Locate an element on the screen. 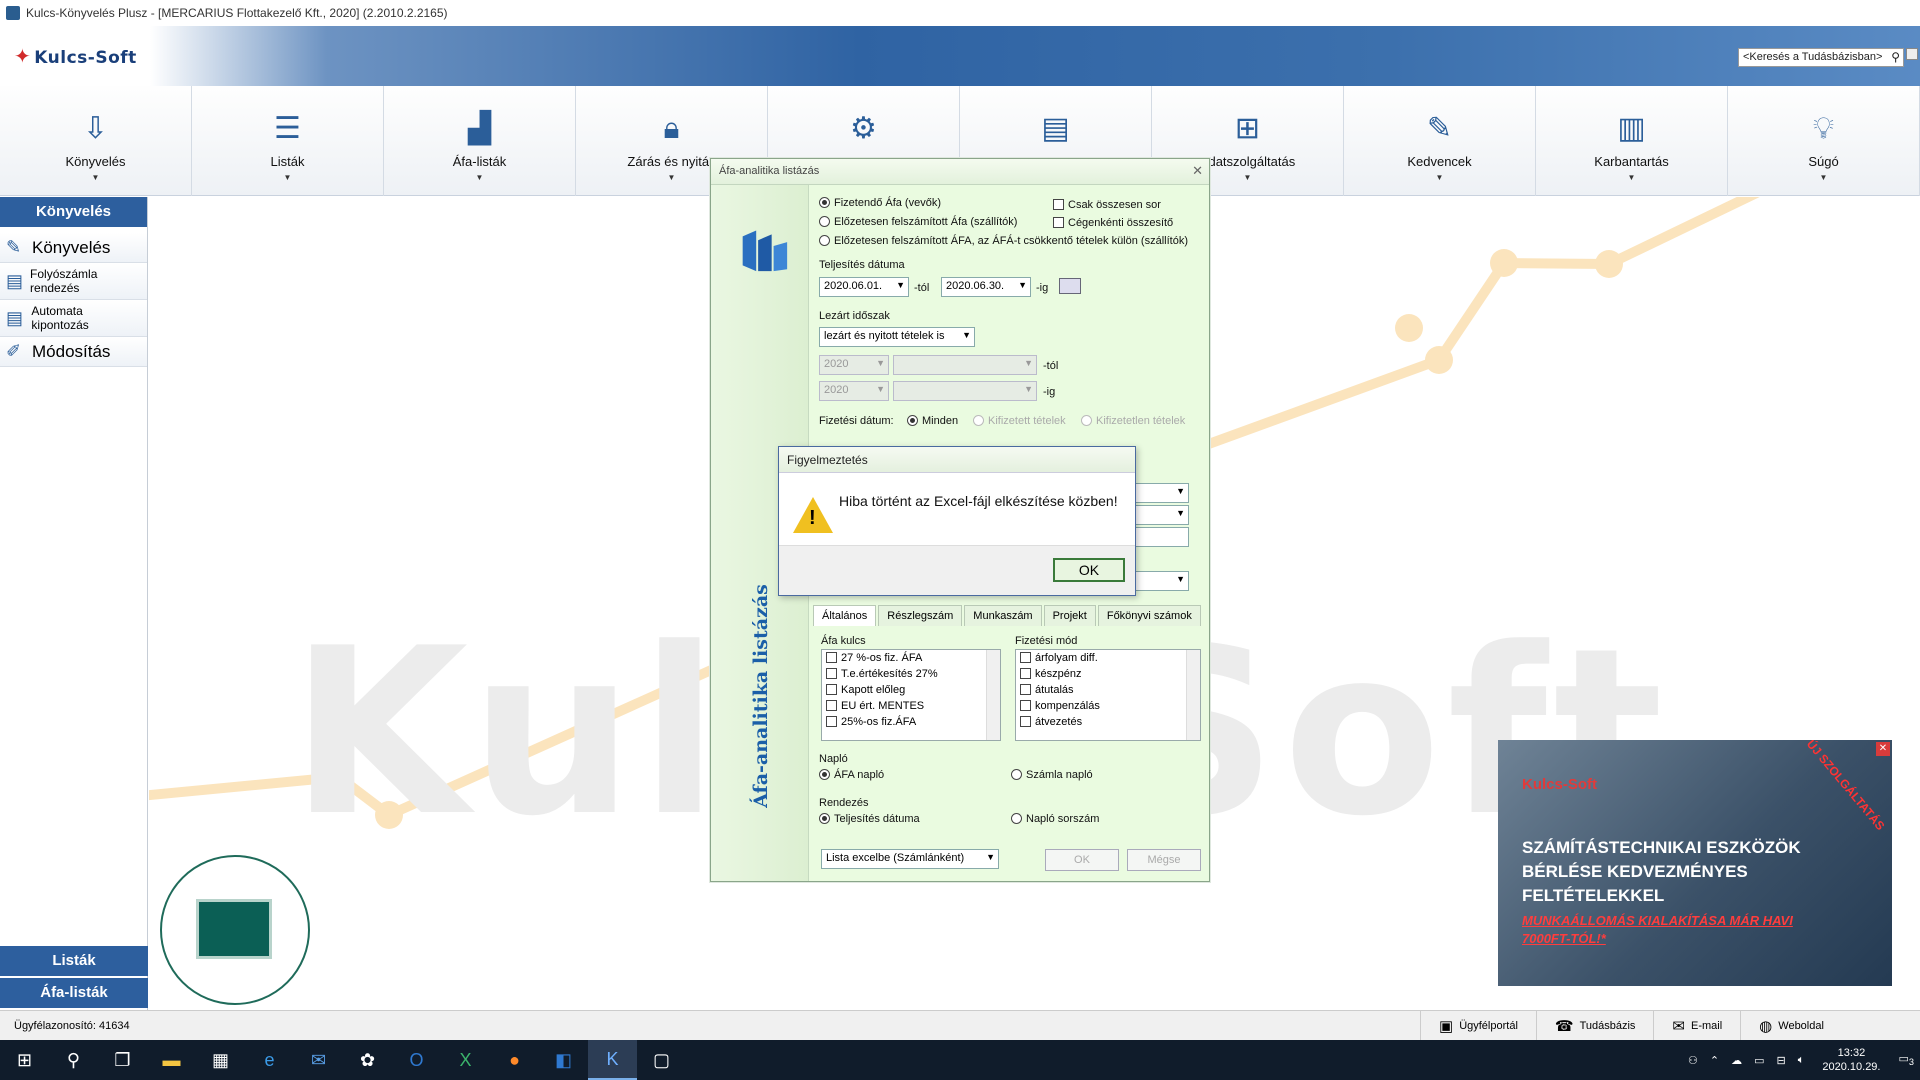 This screenshot has height=1080, width=1920. notification-icon: ▭3 is located at coordinates (1907, 1059).